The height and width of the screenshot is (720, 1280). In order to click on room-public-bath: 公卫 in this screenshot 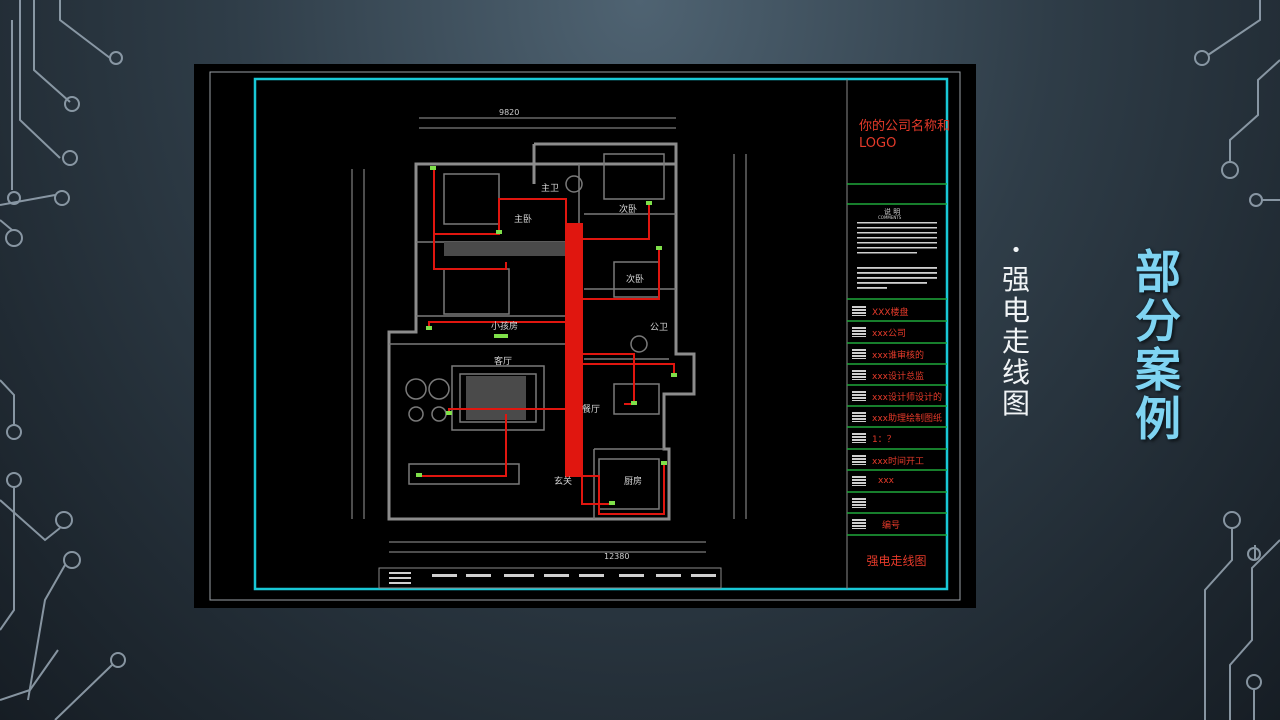, I will do `click(659, 328)`.